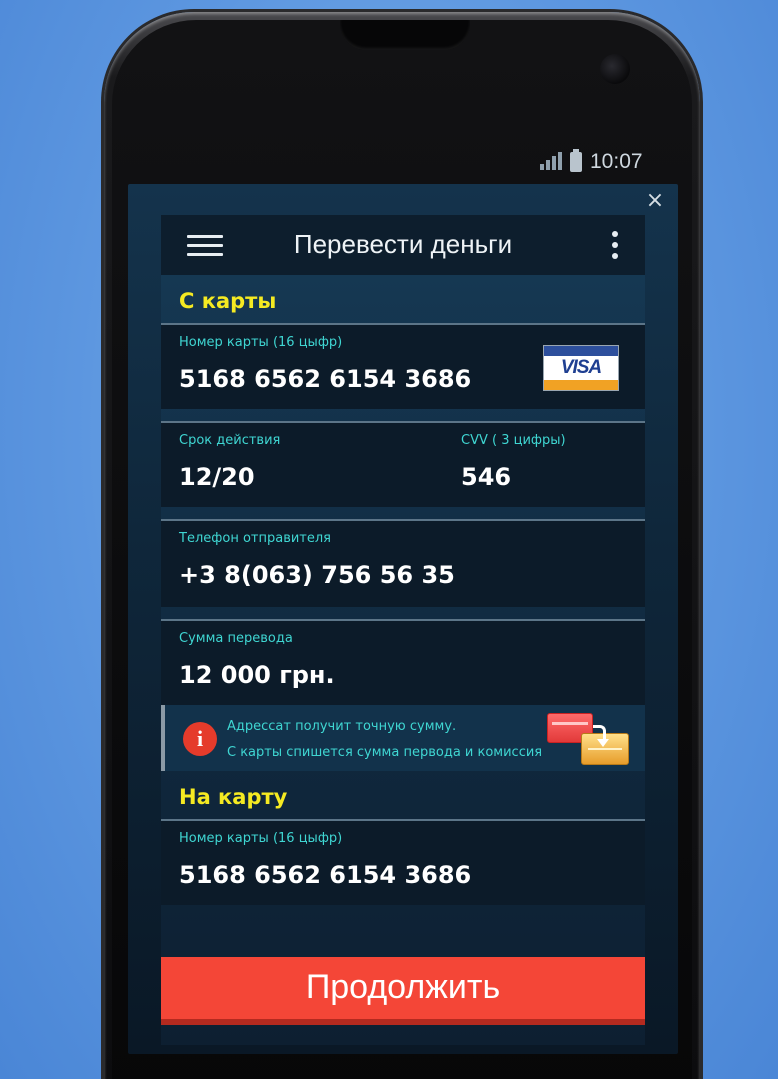  Describe the element at coordinates (200, 739) in the screenshot. I see `info-icon: i` at that location.